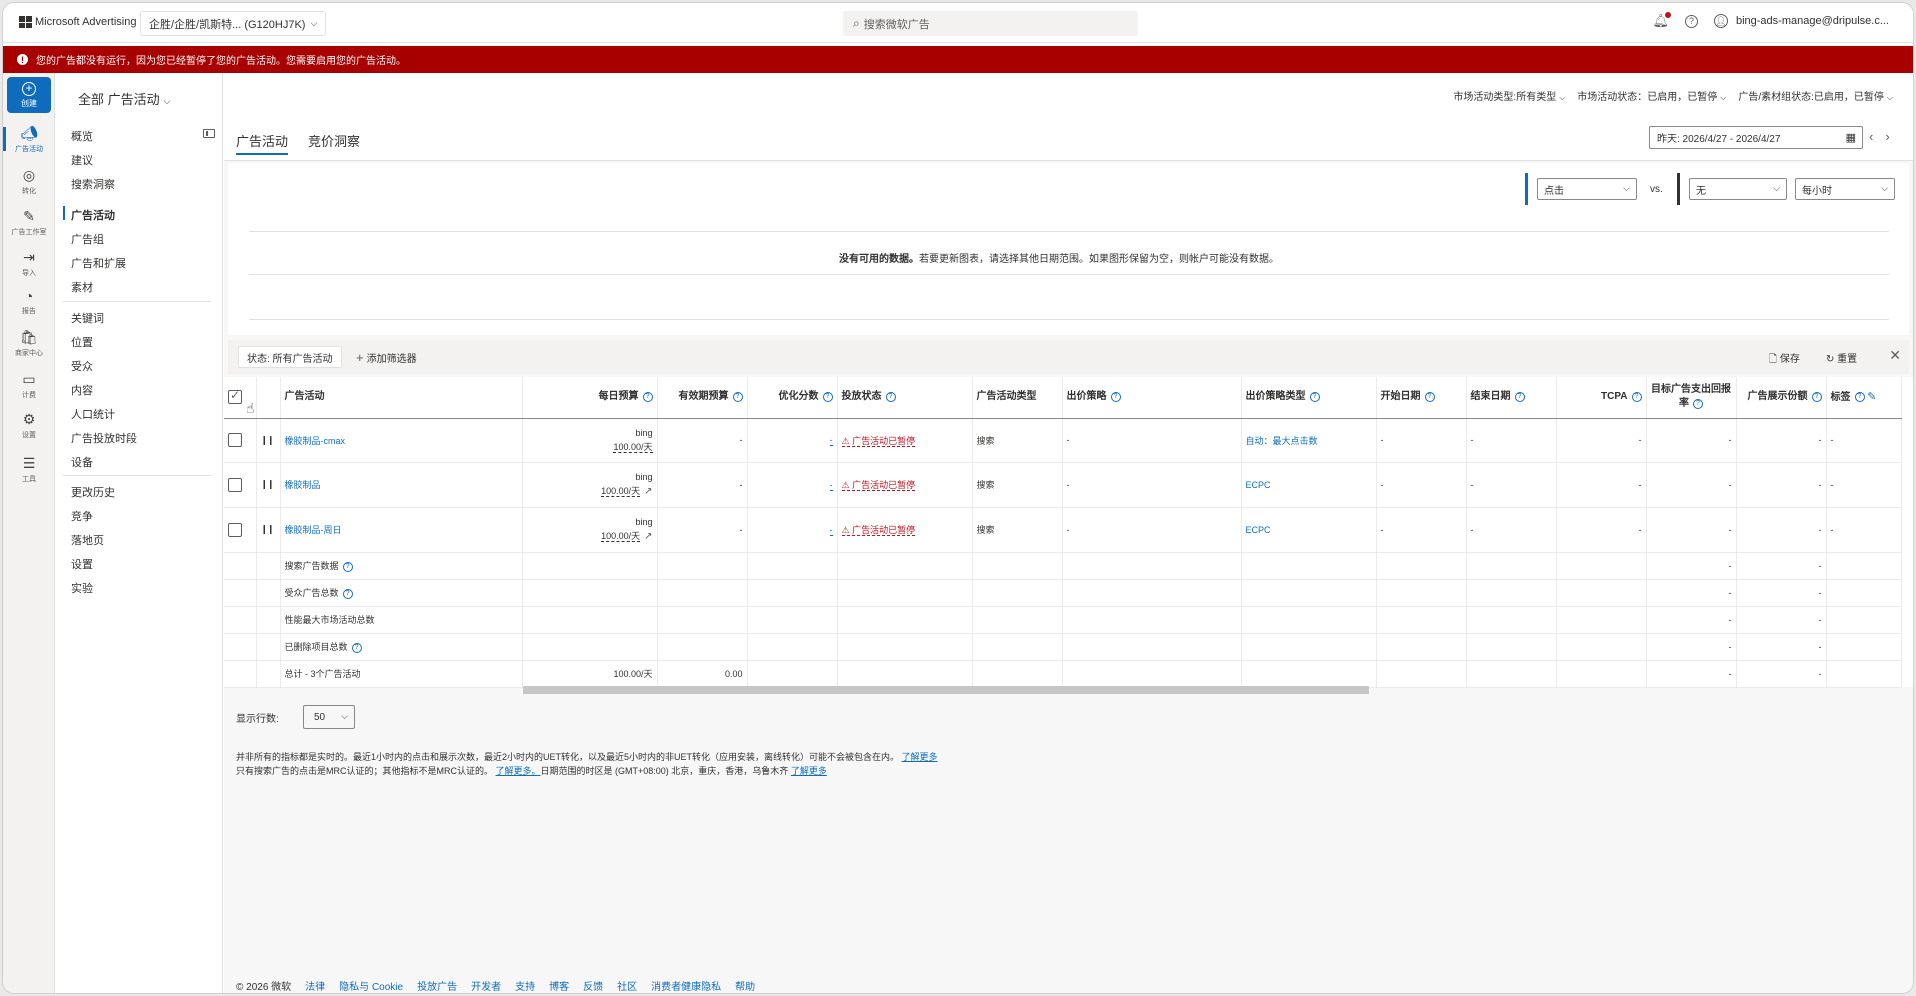  I want to click on col-labels: 标签? ✎, so click(1864, 398).